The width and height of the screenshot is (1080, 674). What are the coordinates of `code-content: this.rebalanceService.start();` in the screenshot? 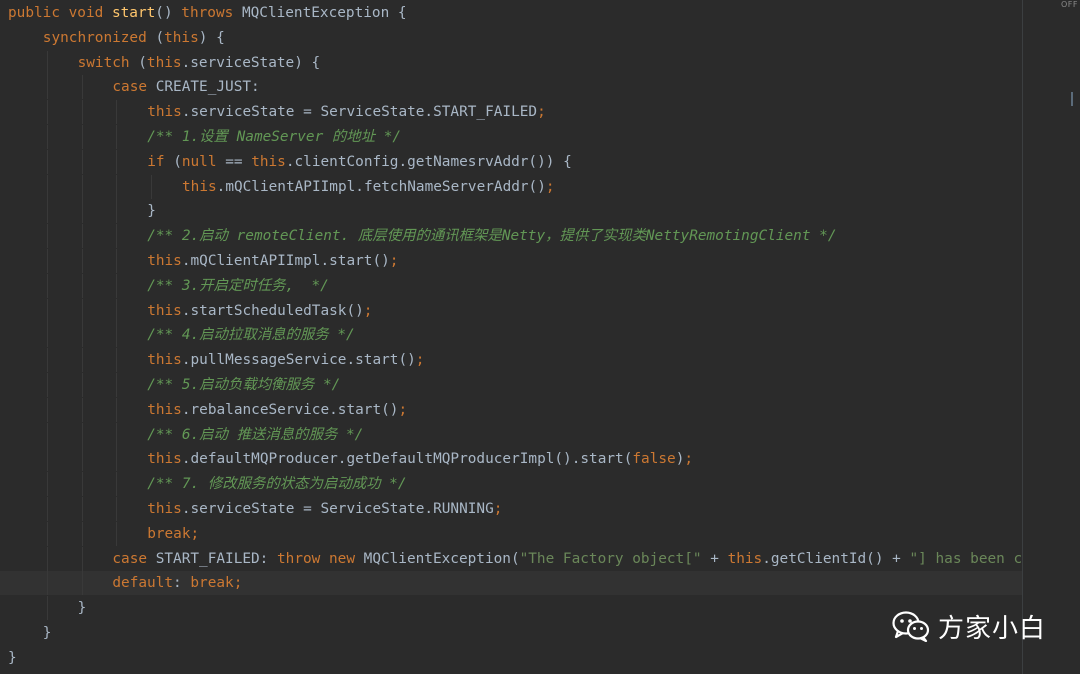 It's located at (277, 410).